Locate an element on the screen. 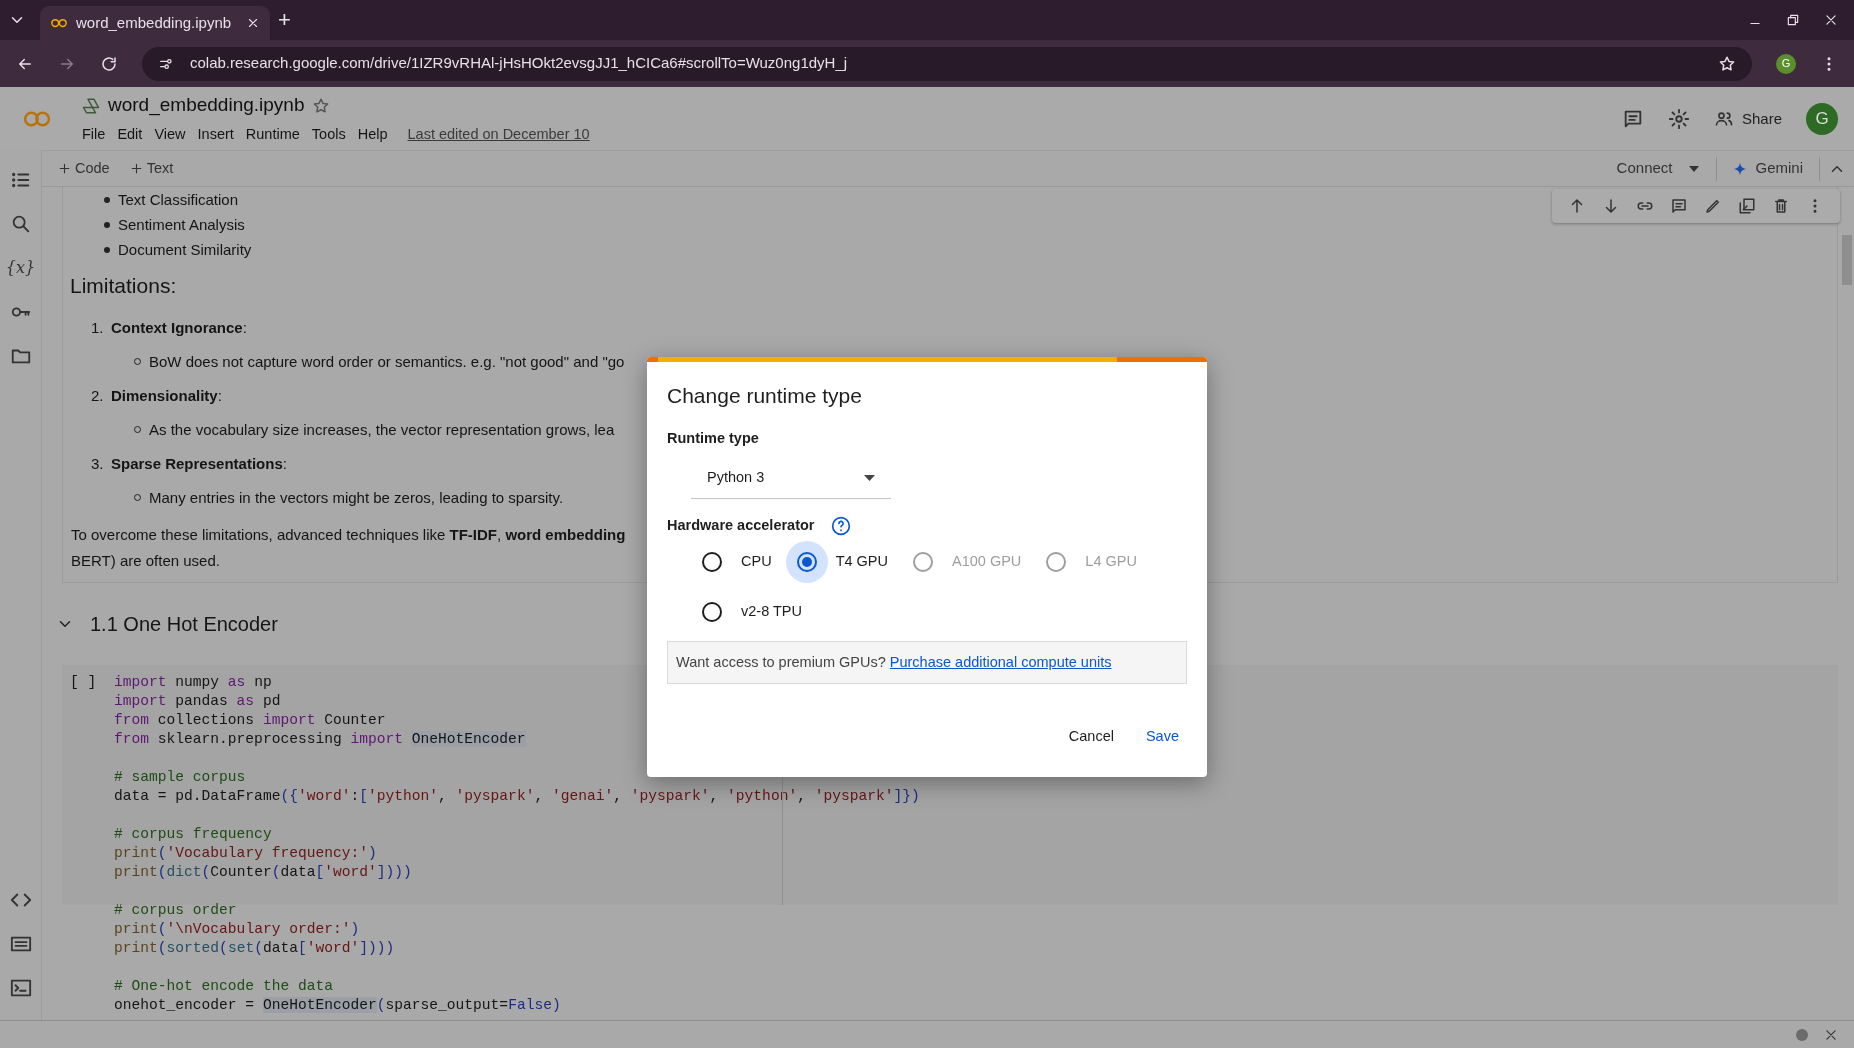 This screenshot has height=1048, width=1854. save-button: Save is located at coordinates (1162, 737).